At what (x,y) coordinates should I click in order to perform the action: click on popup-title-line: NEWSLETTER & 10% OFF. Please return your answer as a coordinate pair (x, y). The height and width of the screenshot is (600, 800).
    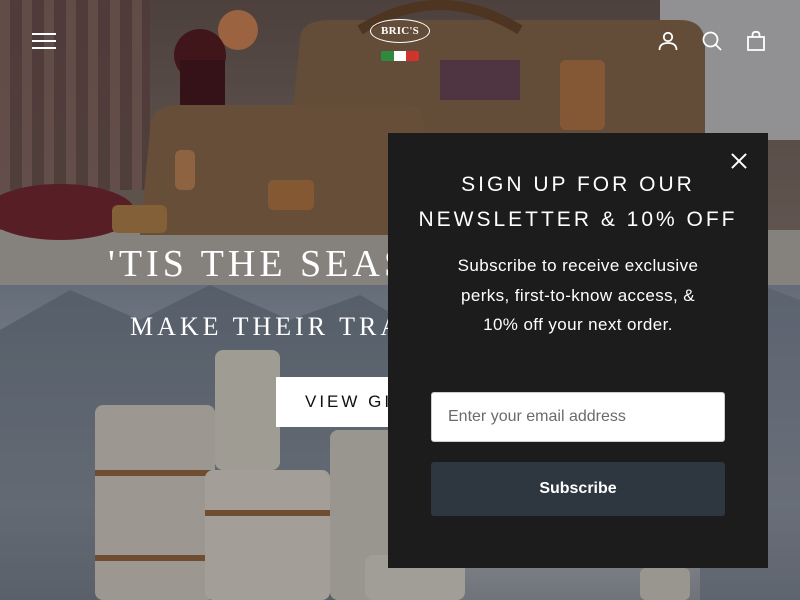
    Looking at the image, I should click on (578, 219).